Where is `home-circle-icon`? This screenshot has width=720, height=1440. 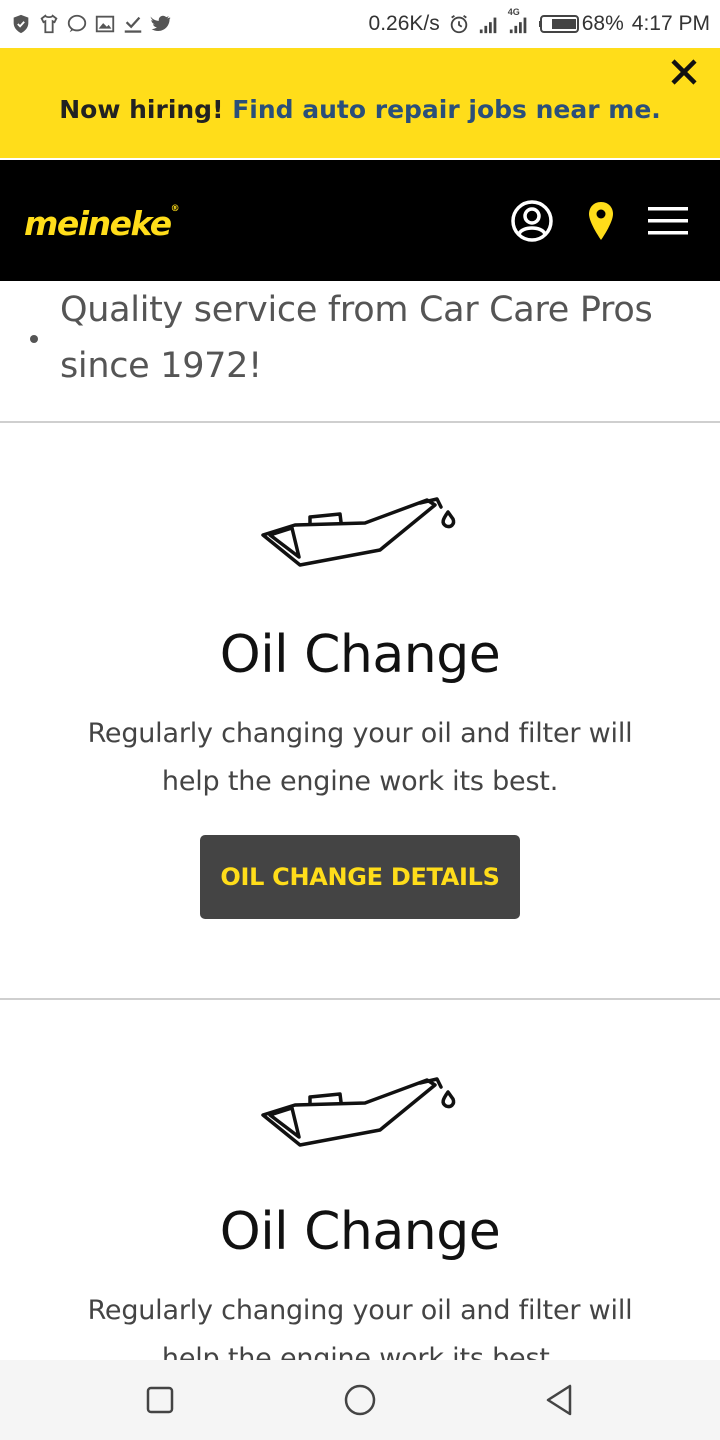 home-circle-icon is located at coordinates (360, 1400).